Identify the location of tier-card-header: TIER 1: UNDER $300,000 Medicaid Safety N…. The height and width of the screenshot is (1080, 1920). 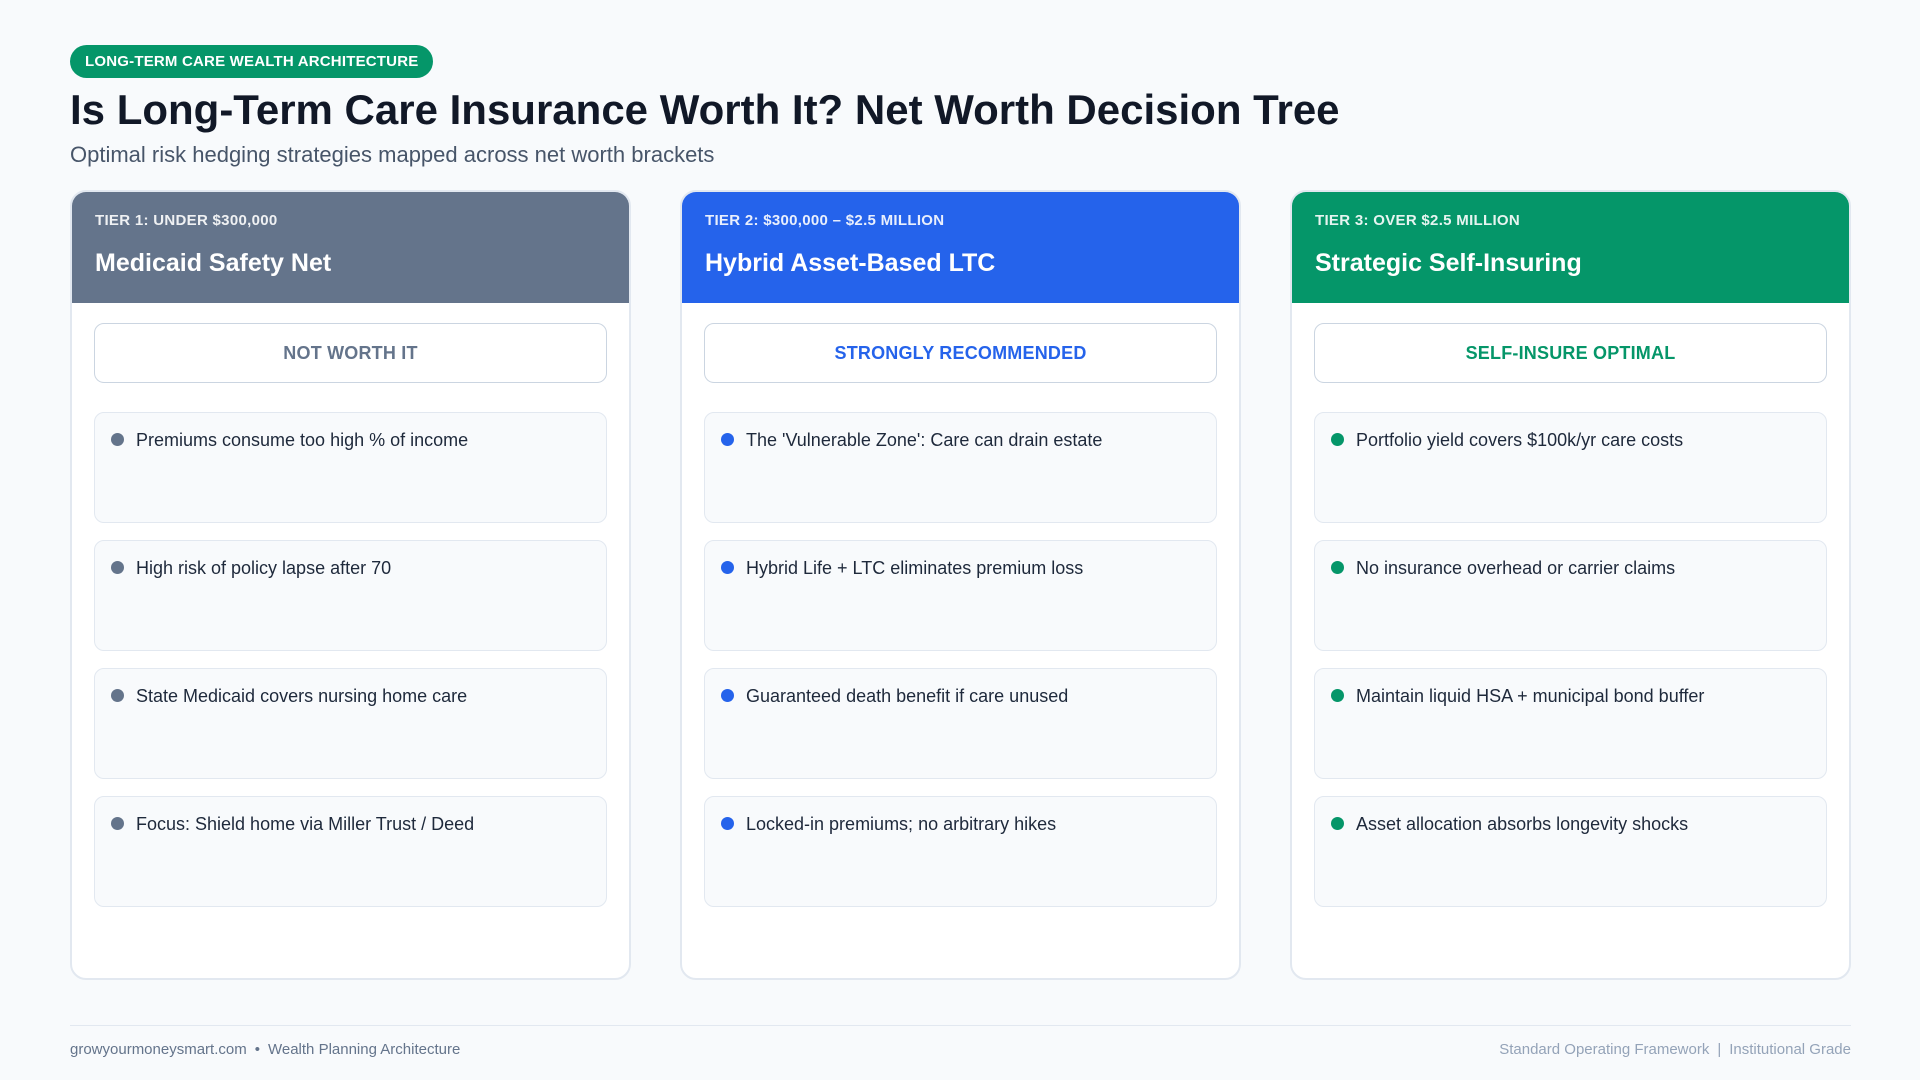
(350, 247).